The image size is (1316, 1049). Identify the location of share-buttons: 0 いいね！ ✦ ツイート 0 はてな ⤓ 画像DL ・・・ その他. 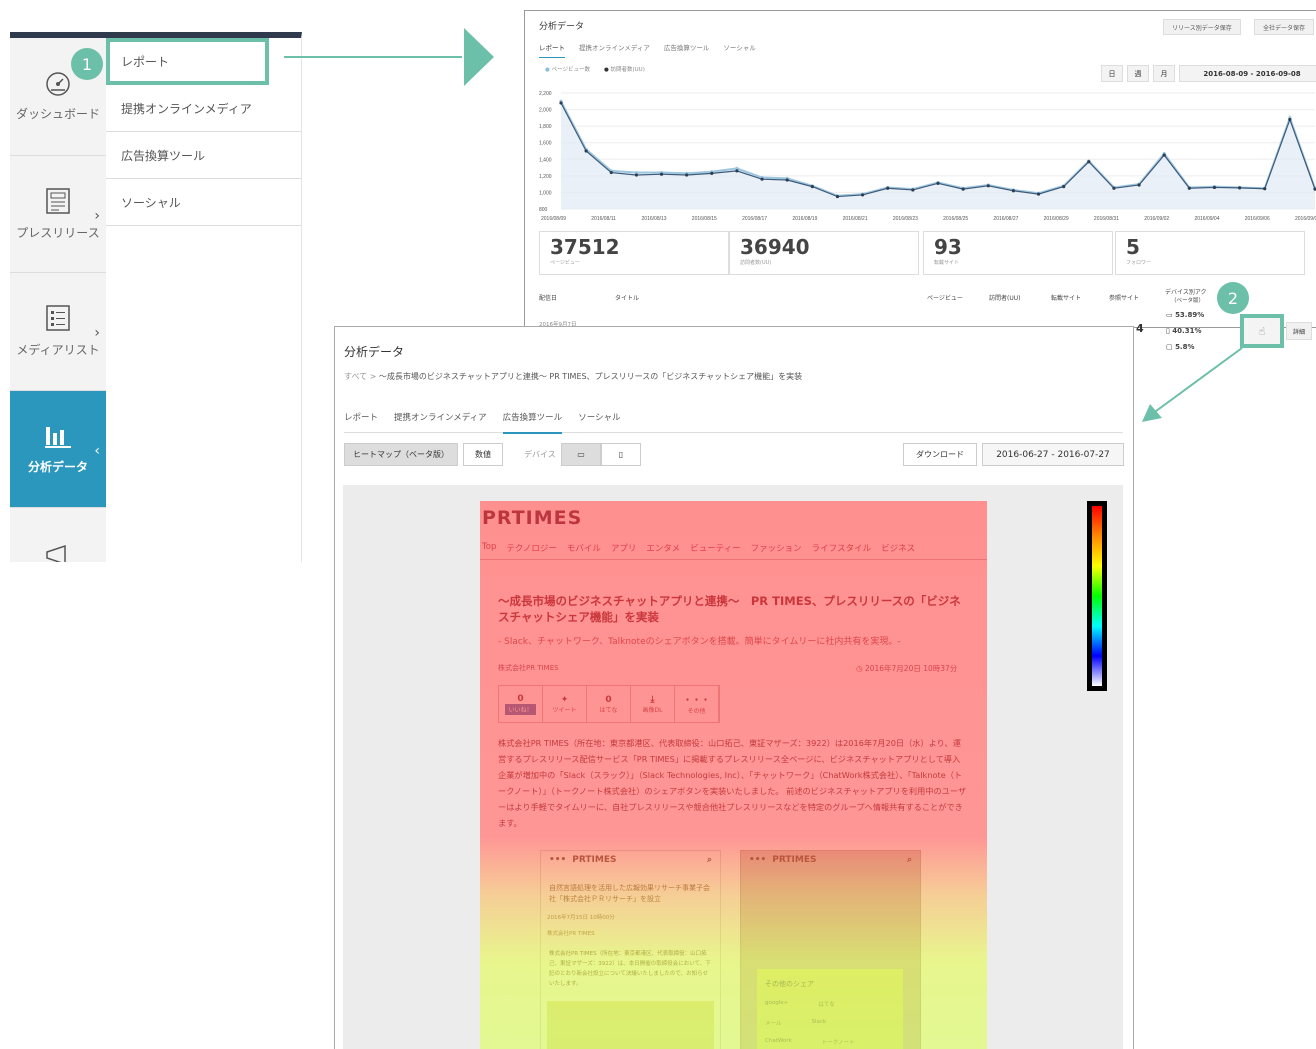
(609, 704).